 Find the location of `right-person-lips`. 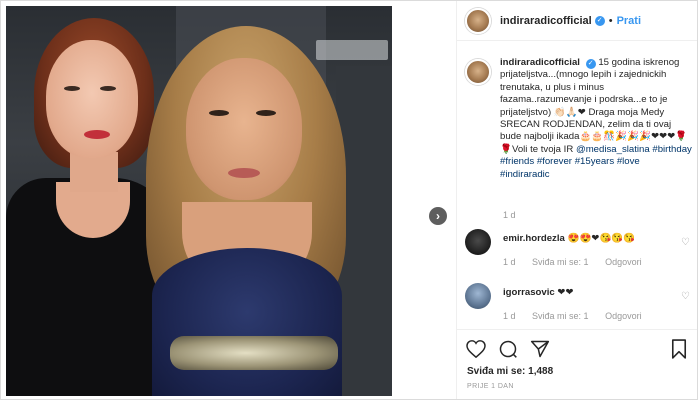

right-person-lips is located at coordinates (244, 173).